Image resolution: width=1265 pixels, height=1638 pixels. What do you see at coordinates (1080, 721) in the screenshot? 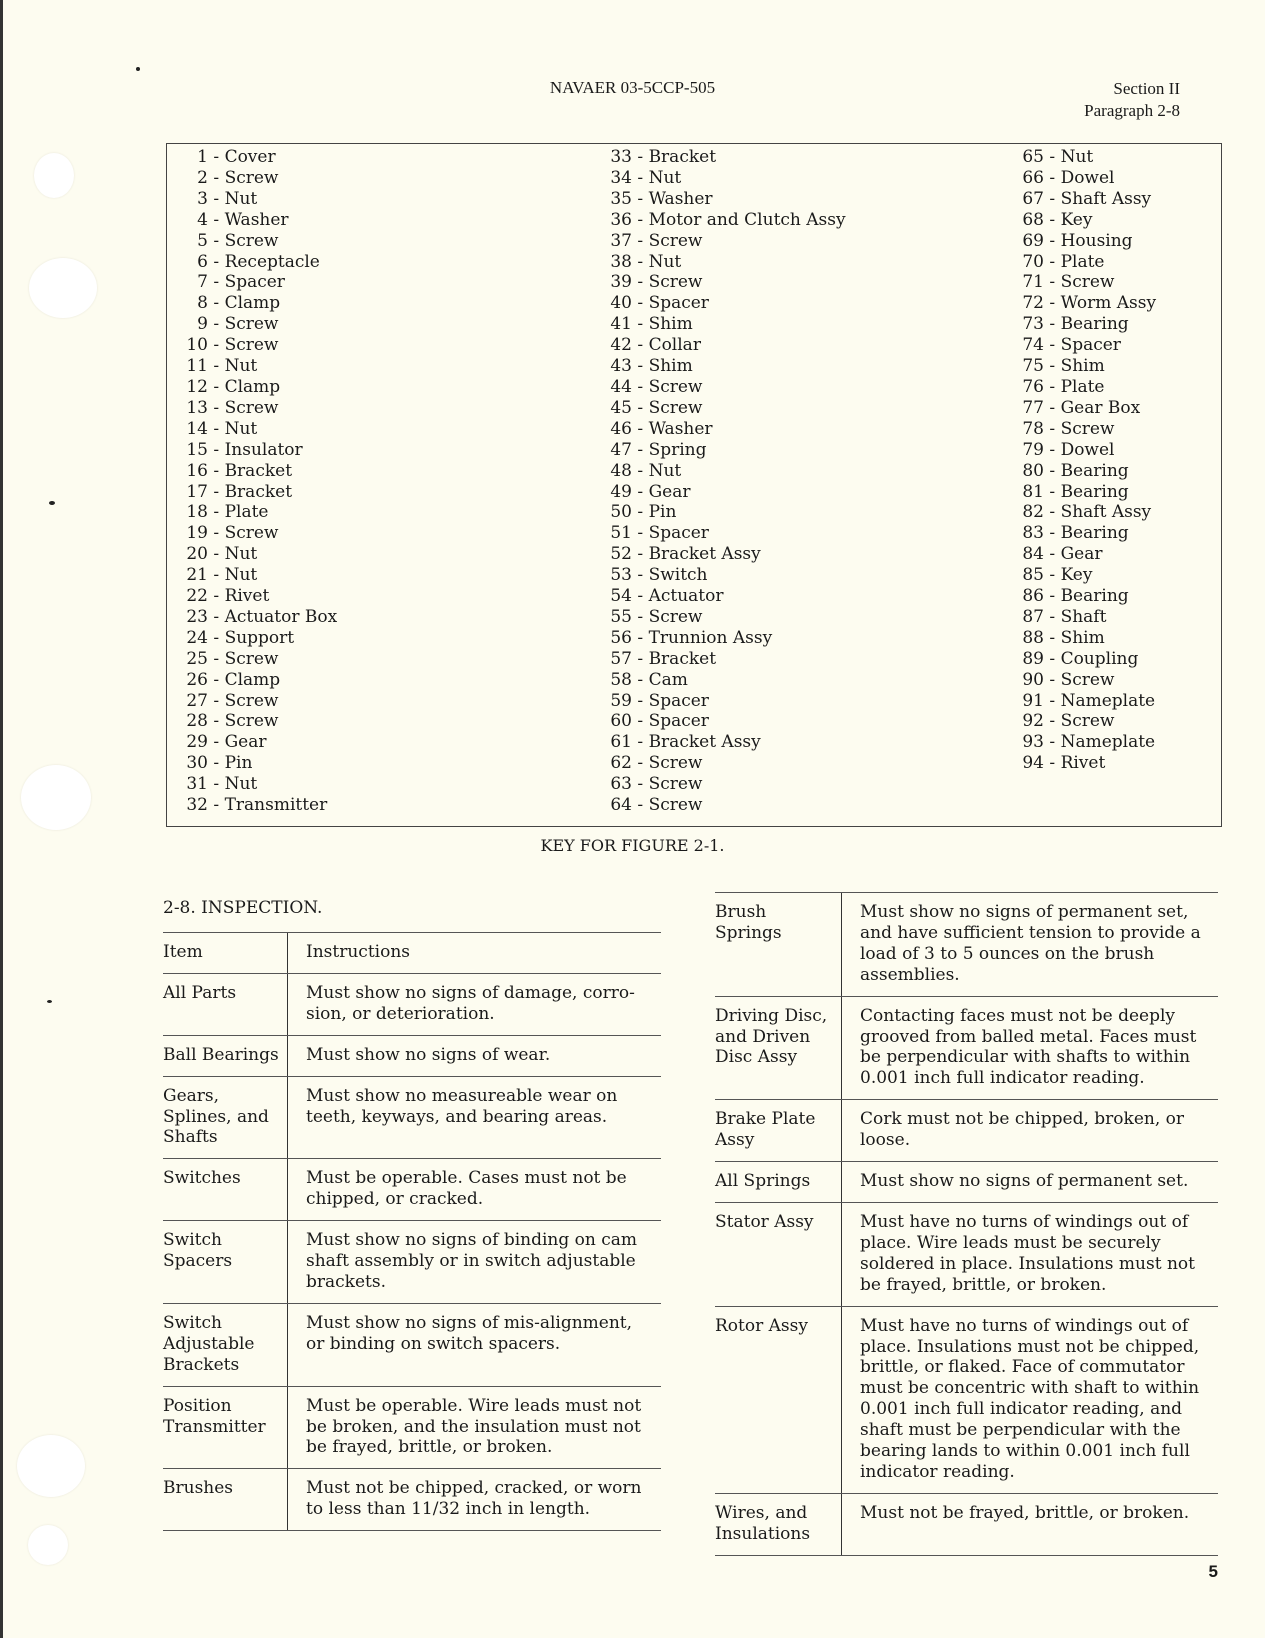
I see `key-entry: 92 - Screw` at bounding box center [1080, 721].